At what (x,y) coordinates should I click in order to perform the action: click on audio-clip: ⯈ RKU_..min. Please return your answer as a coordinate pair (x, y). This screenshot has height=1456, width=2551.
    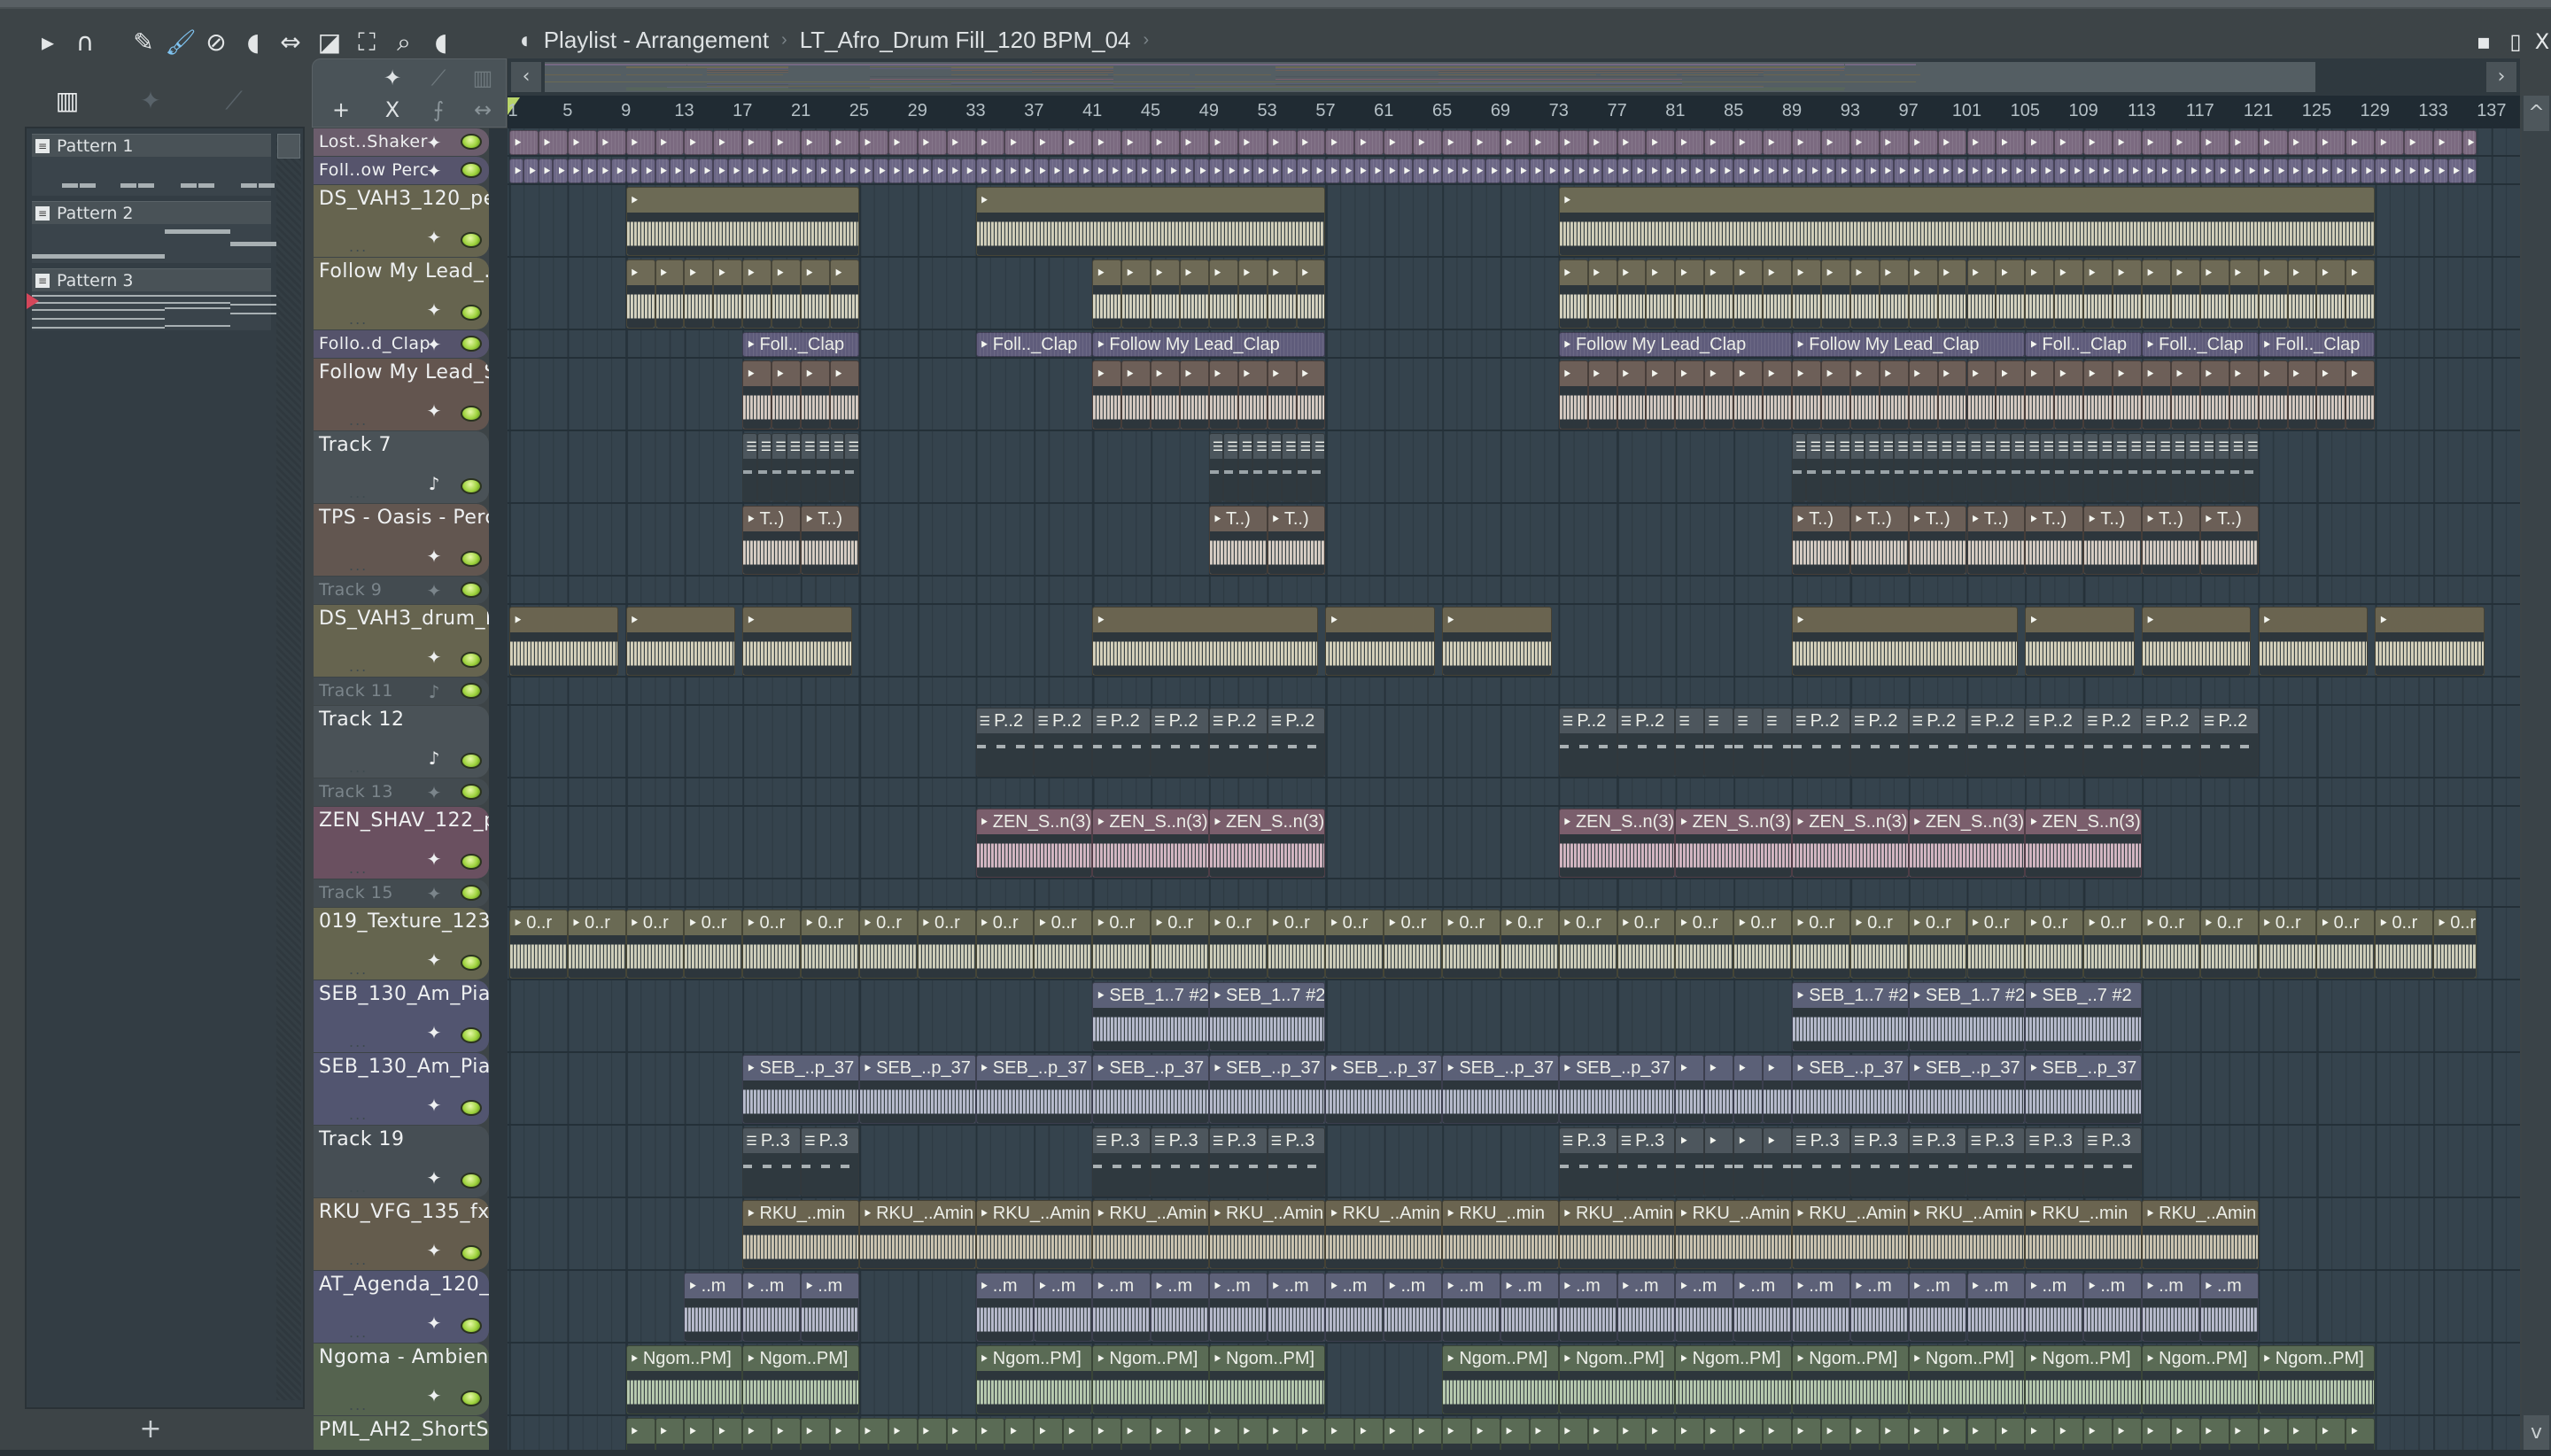
    Looking at the image, I should click on (1500, 1235).